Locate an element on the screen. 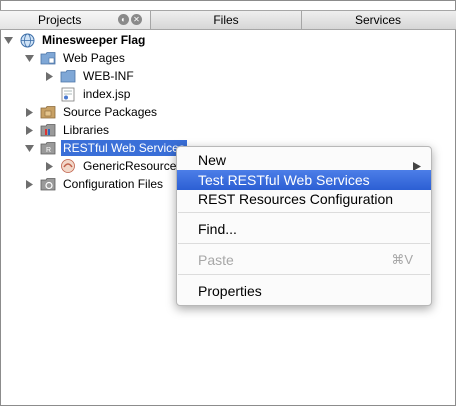  menu-item-rest-config: REST Resources Configuration is located at coordinates (304, 199).